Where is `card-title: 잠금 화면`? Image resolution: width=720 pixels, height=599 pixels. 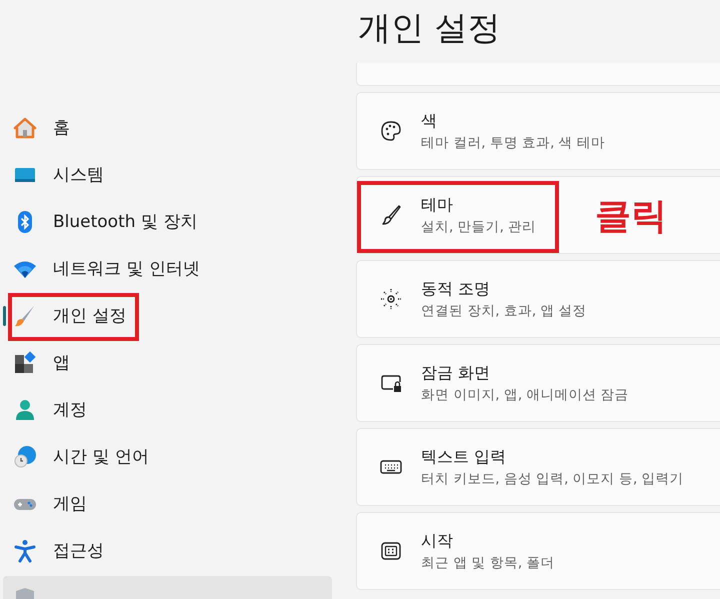 card-title: 잠금 화면 is located at coordinates (456, 373).